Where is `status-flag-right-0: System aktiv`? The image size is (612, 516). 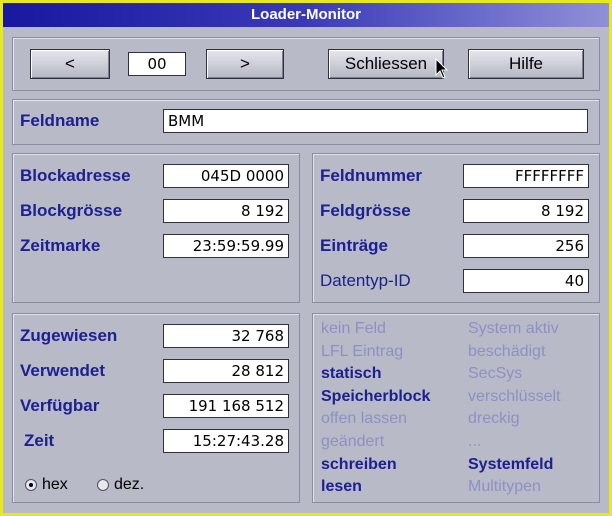 status-flag-right-0: System aktiv is located at coordinates (513, 328).